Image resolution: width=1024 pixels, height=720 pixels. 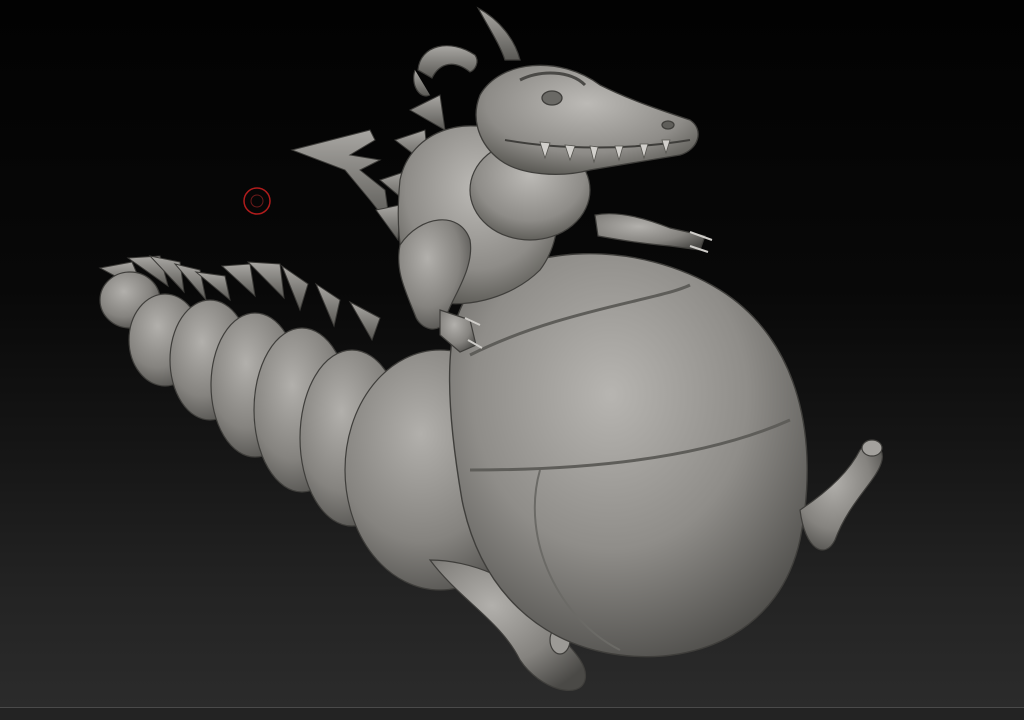 I want to click on wing, so click(x=340, y=178).